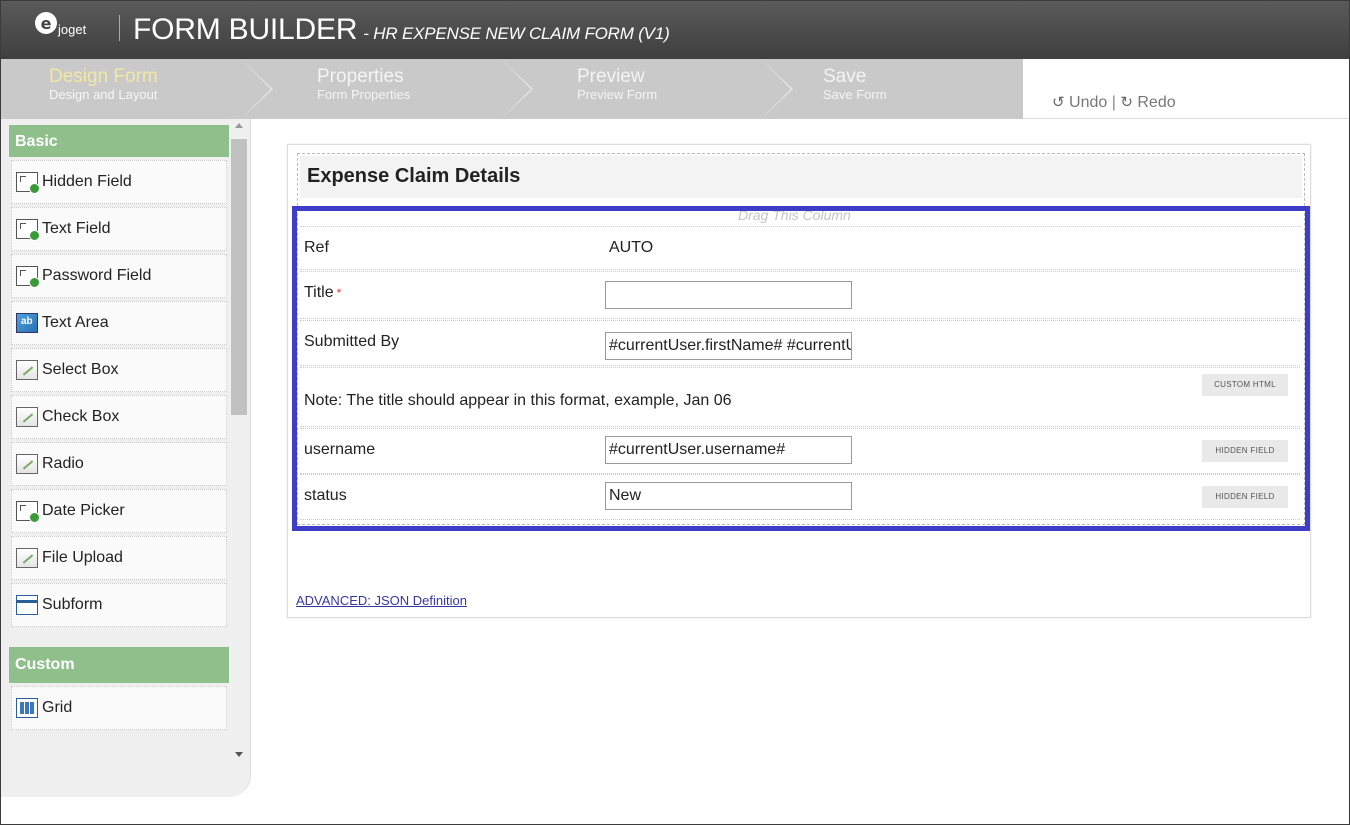  Describe the element at coordinates (855, 94) in the screenshot. I see `step-subtitle: Save Form` at that location.